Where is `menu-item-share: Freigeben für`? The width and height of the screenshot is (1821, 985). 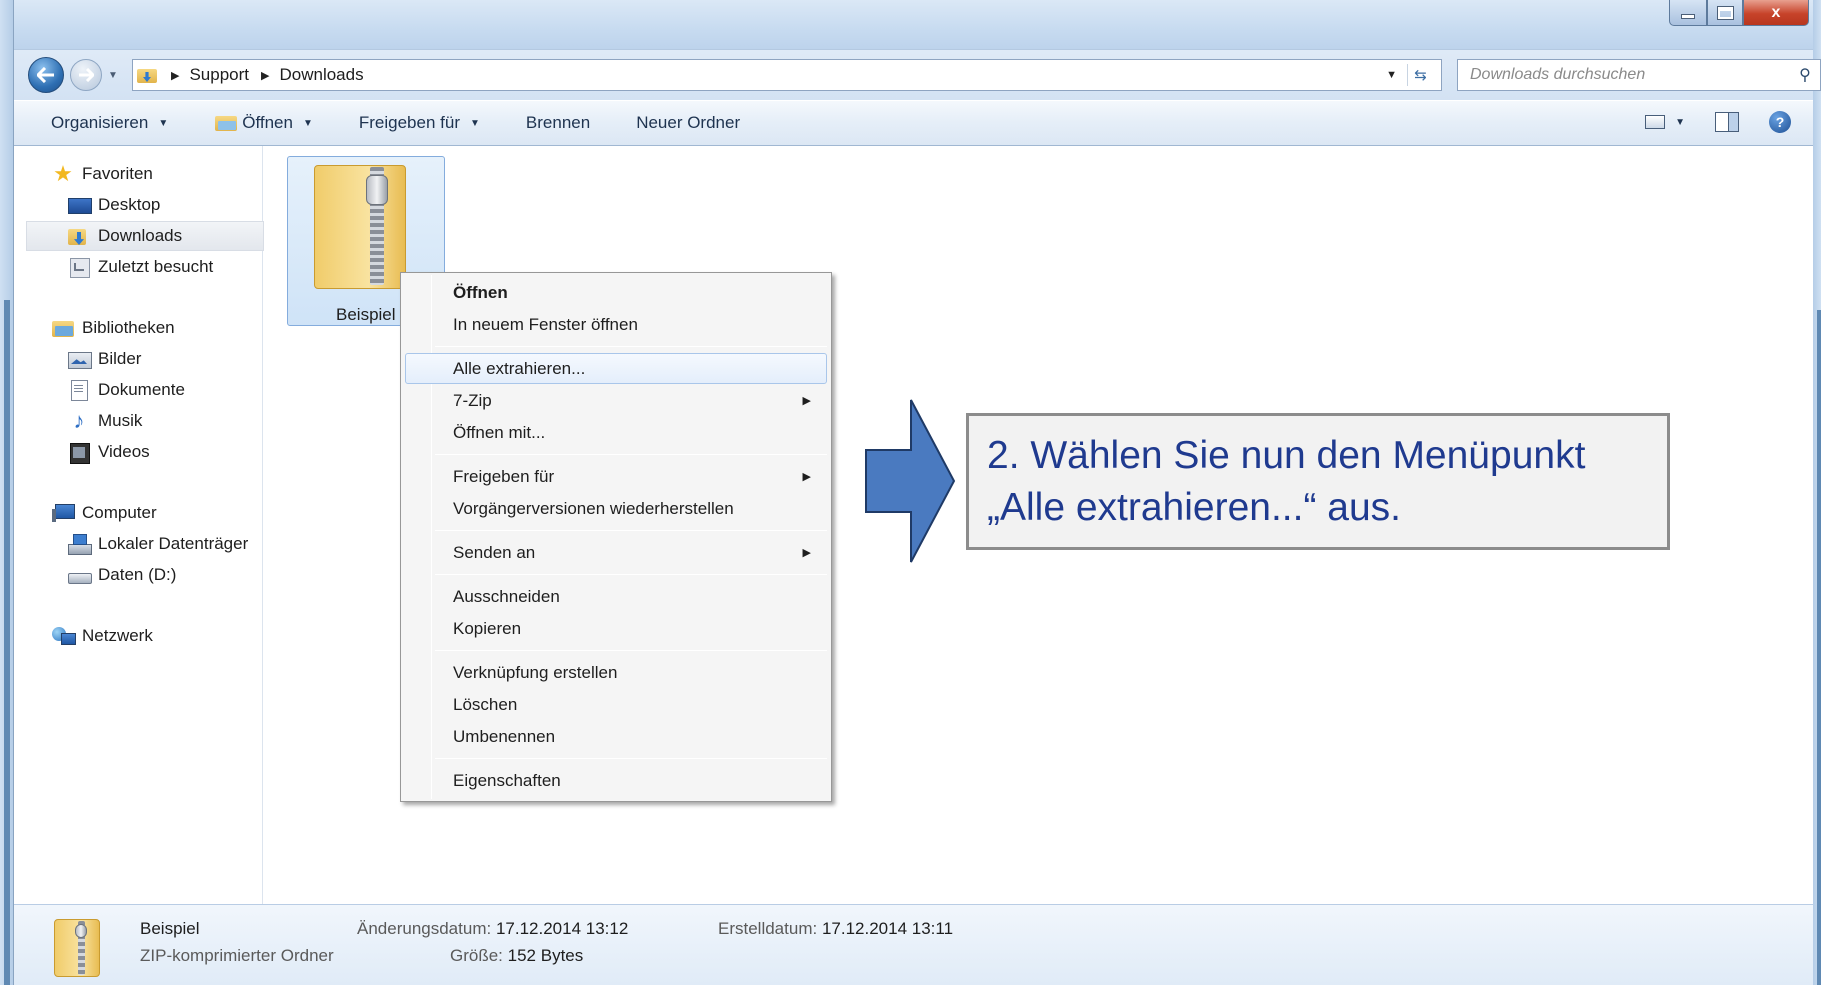 menu-item-share: Freigeben für is located at coordinates (503, 477).